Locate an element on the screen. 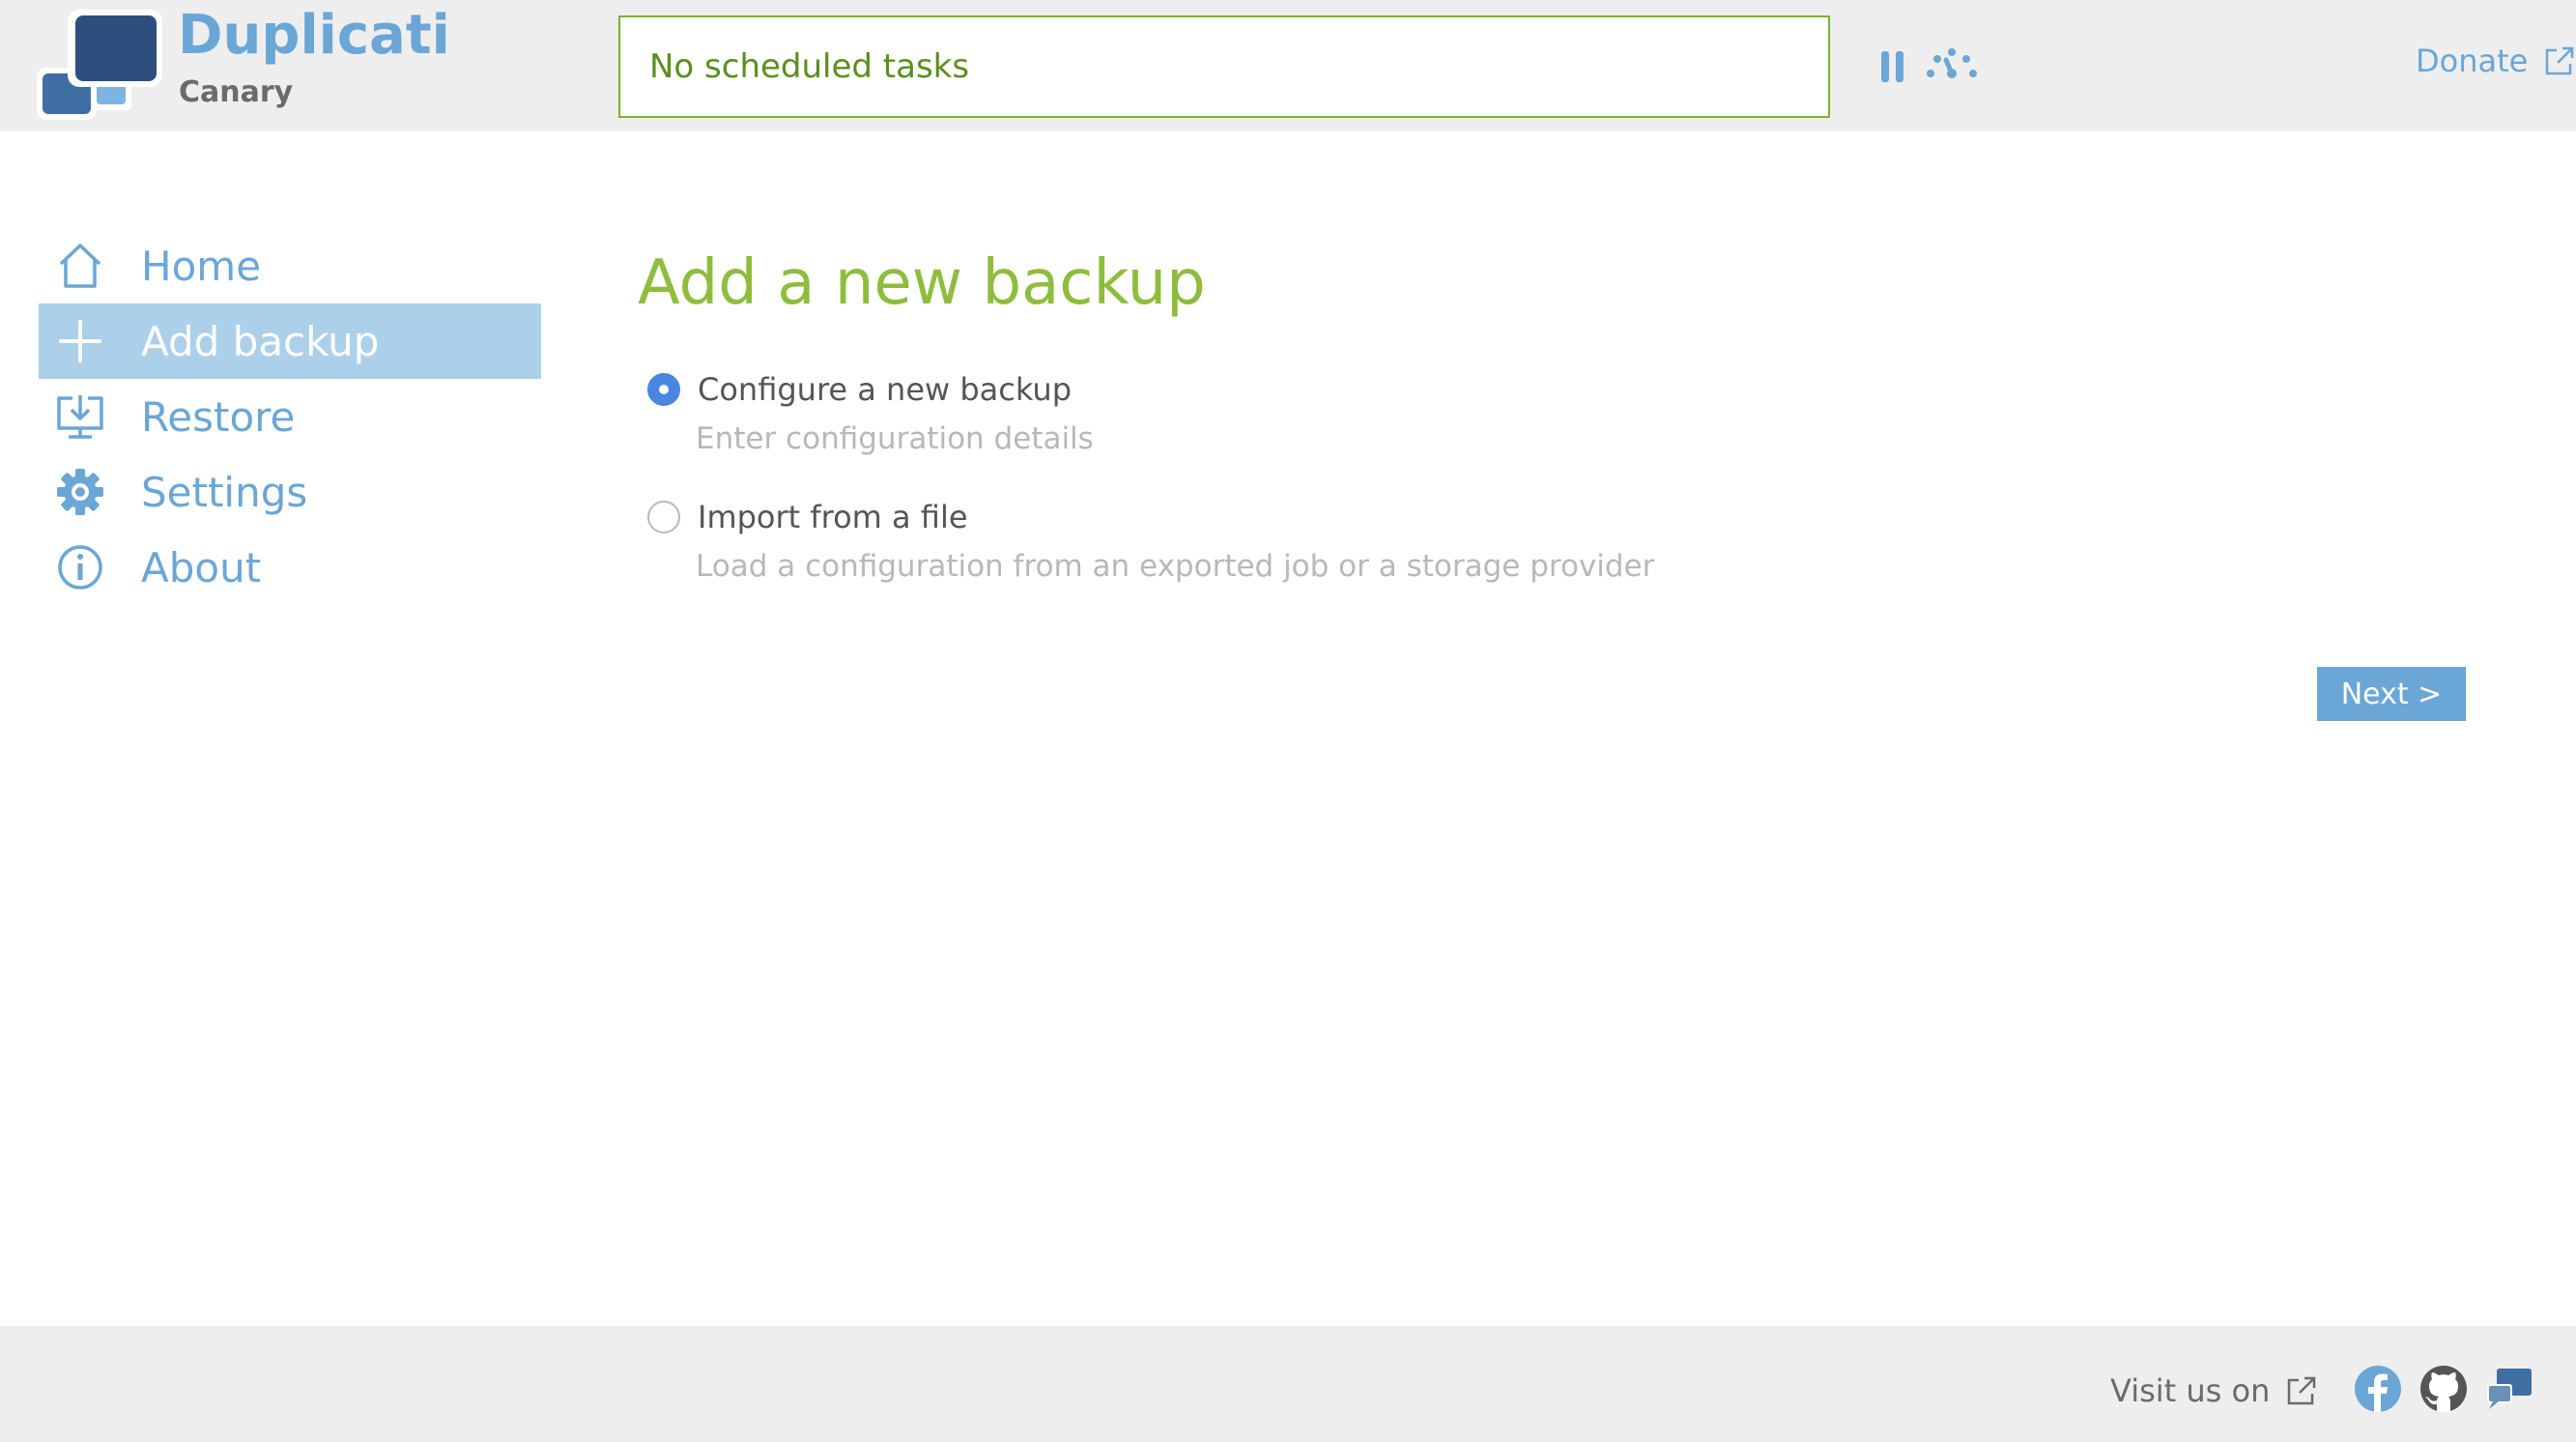  sidebar-item-label: Add backup is located at coordinates (261, 341).